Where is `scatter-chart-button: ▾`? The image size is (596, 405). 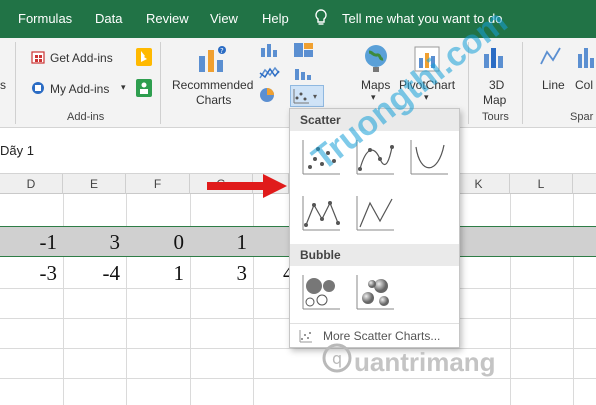 scatter-chart-button: ▾ is located at coordinates (307, 96).